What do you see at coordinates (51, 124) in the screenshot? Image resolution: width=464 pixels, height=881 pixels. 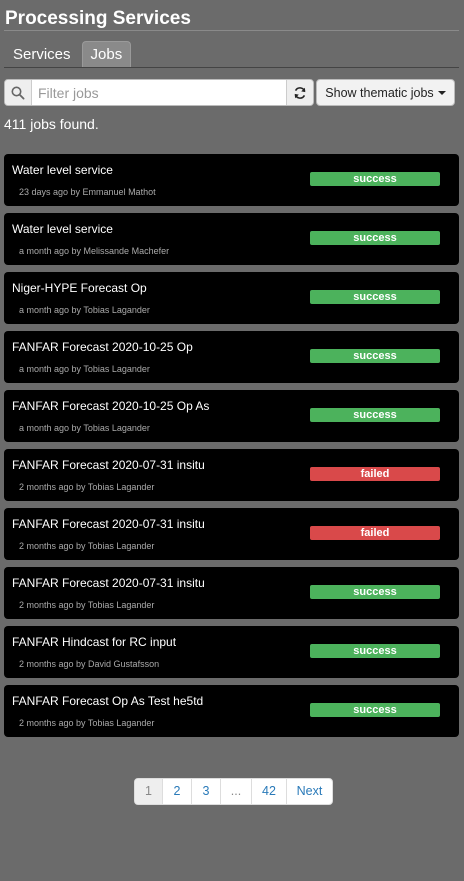 I see `jobs-count: 411 jobs found.` at bounding box center [51, 124].